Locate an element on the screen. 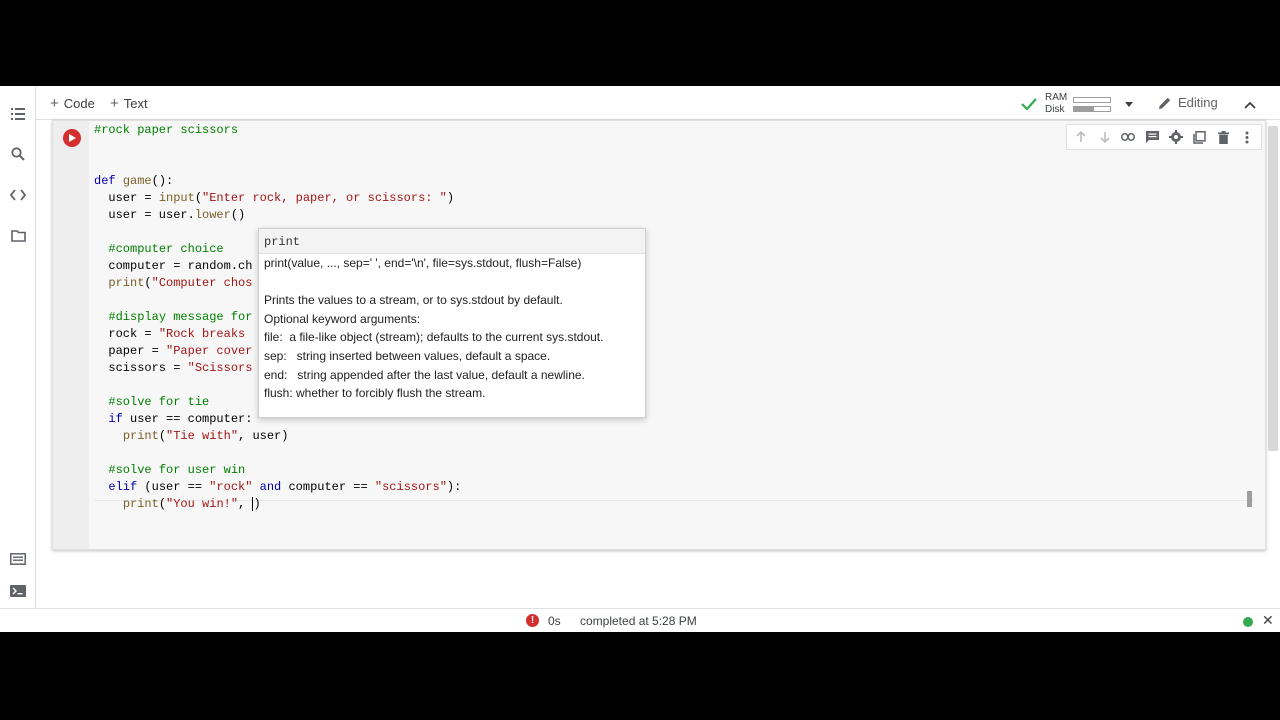 The height and width of the screenshot is (720, 1280). link-icon is located at coordinates (1128, 137).